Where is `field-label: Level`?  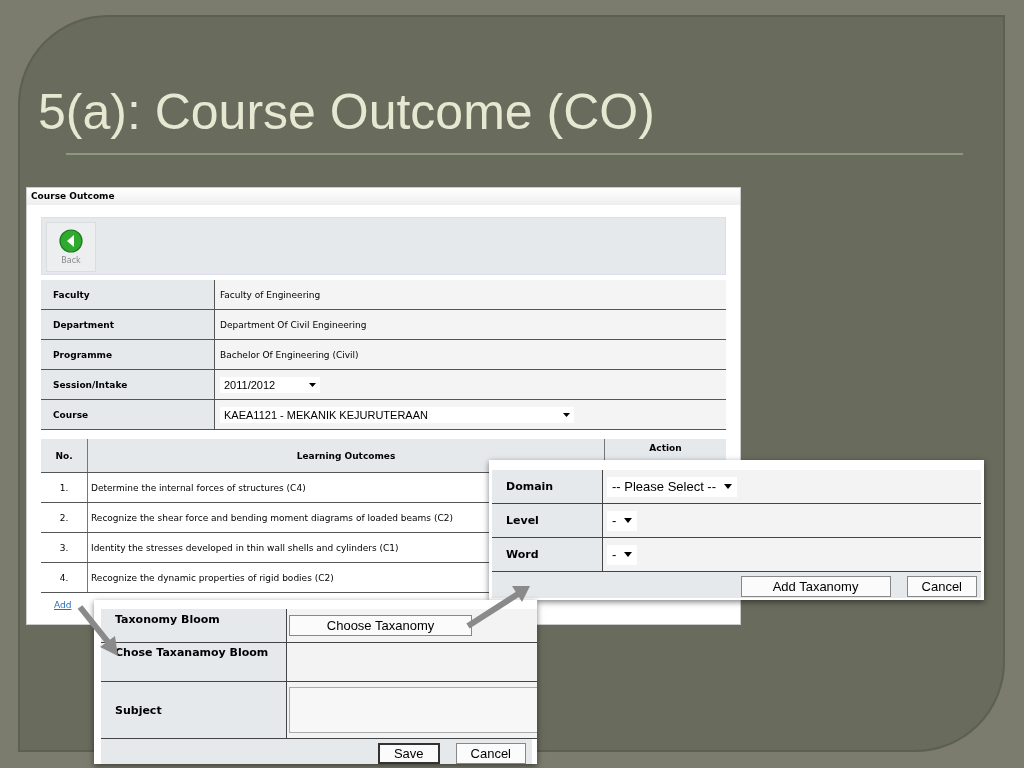
field-label: Level is located at coordinates (547, 520).